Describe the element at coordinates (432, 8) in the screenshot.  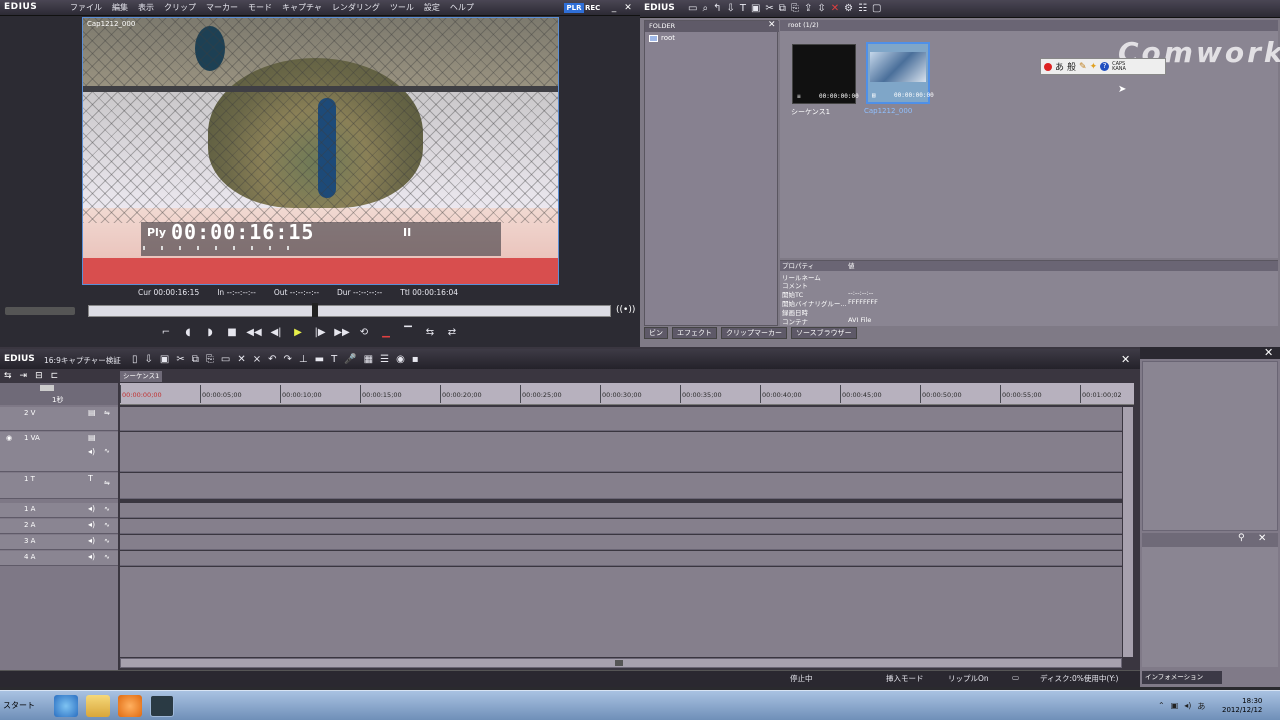
I see `menu-settings: 設定` at that location.